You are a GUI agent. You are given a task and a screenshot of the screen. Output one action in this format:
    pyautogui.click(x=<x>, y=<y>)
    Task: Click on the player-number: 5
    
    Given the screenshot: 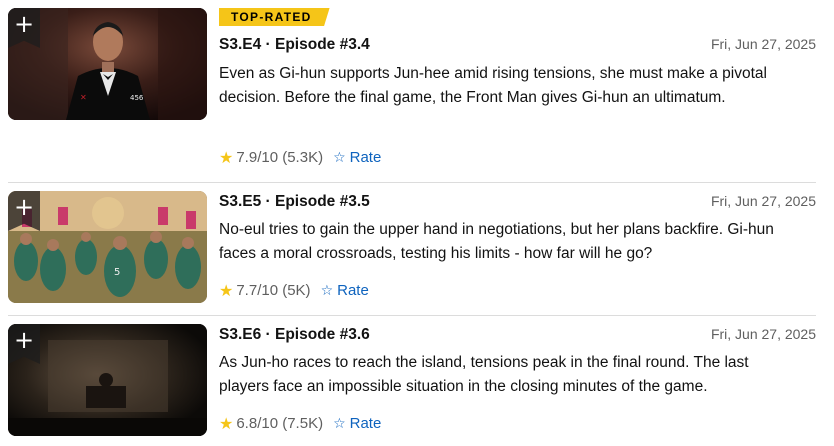 What is the action you would take?
    pyautogui.click(x=117, y=272)
    